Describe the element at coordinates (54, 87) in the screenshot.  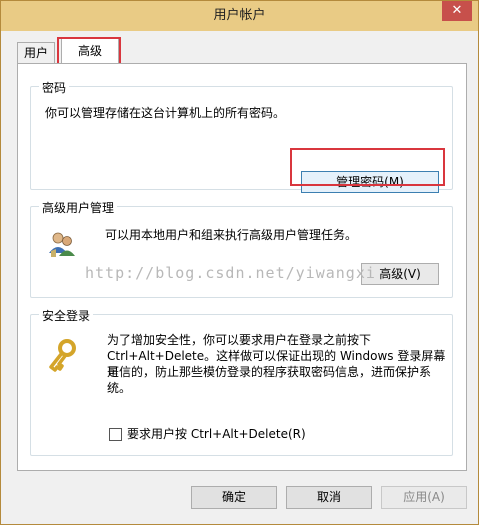
I see `password-group-title: 密码` at that location.